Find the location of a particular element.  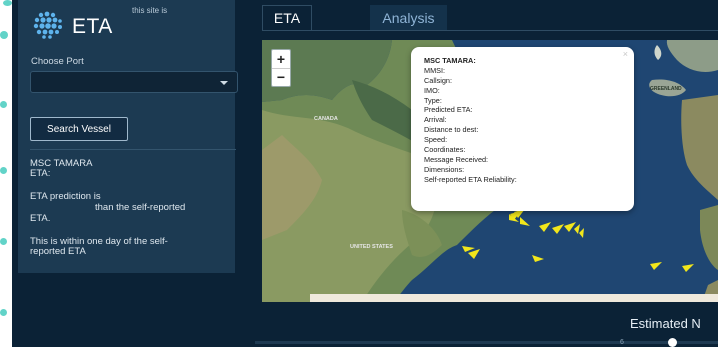

app-title: ETA is located at coordinates (92, 26).